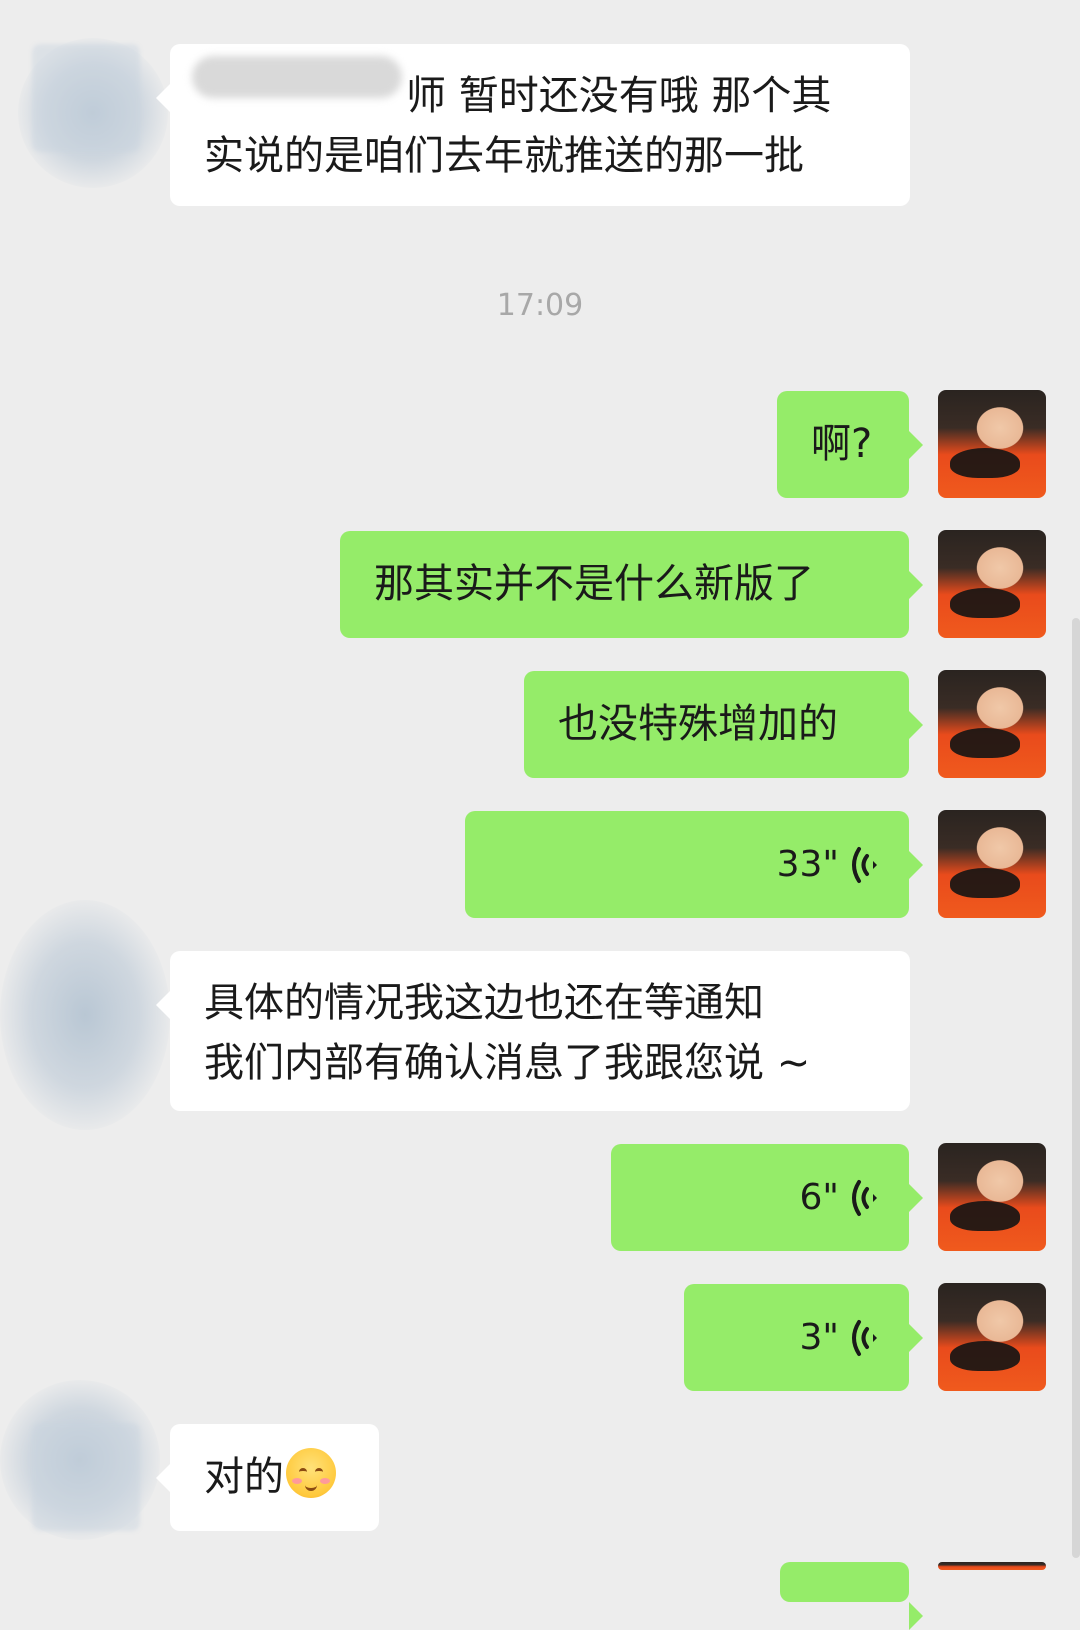 The height and width of the screenshot is (1630, 1080). What do you see at coordinates (767, 1197) in the screenshot?
I see `voice-message-bubble: 6"` at bounding box center [767, 1197].